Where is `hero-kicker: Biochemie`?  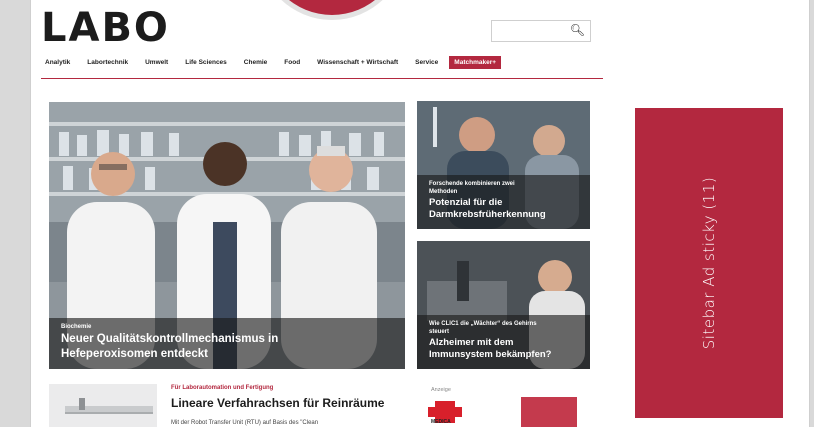
hero-kicker: Biochemie is located at coordinates (76, 327).